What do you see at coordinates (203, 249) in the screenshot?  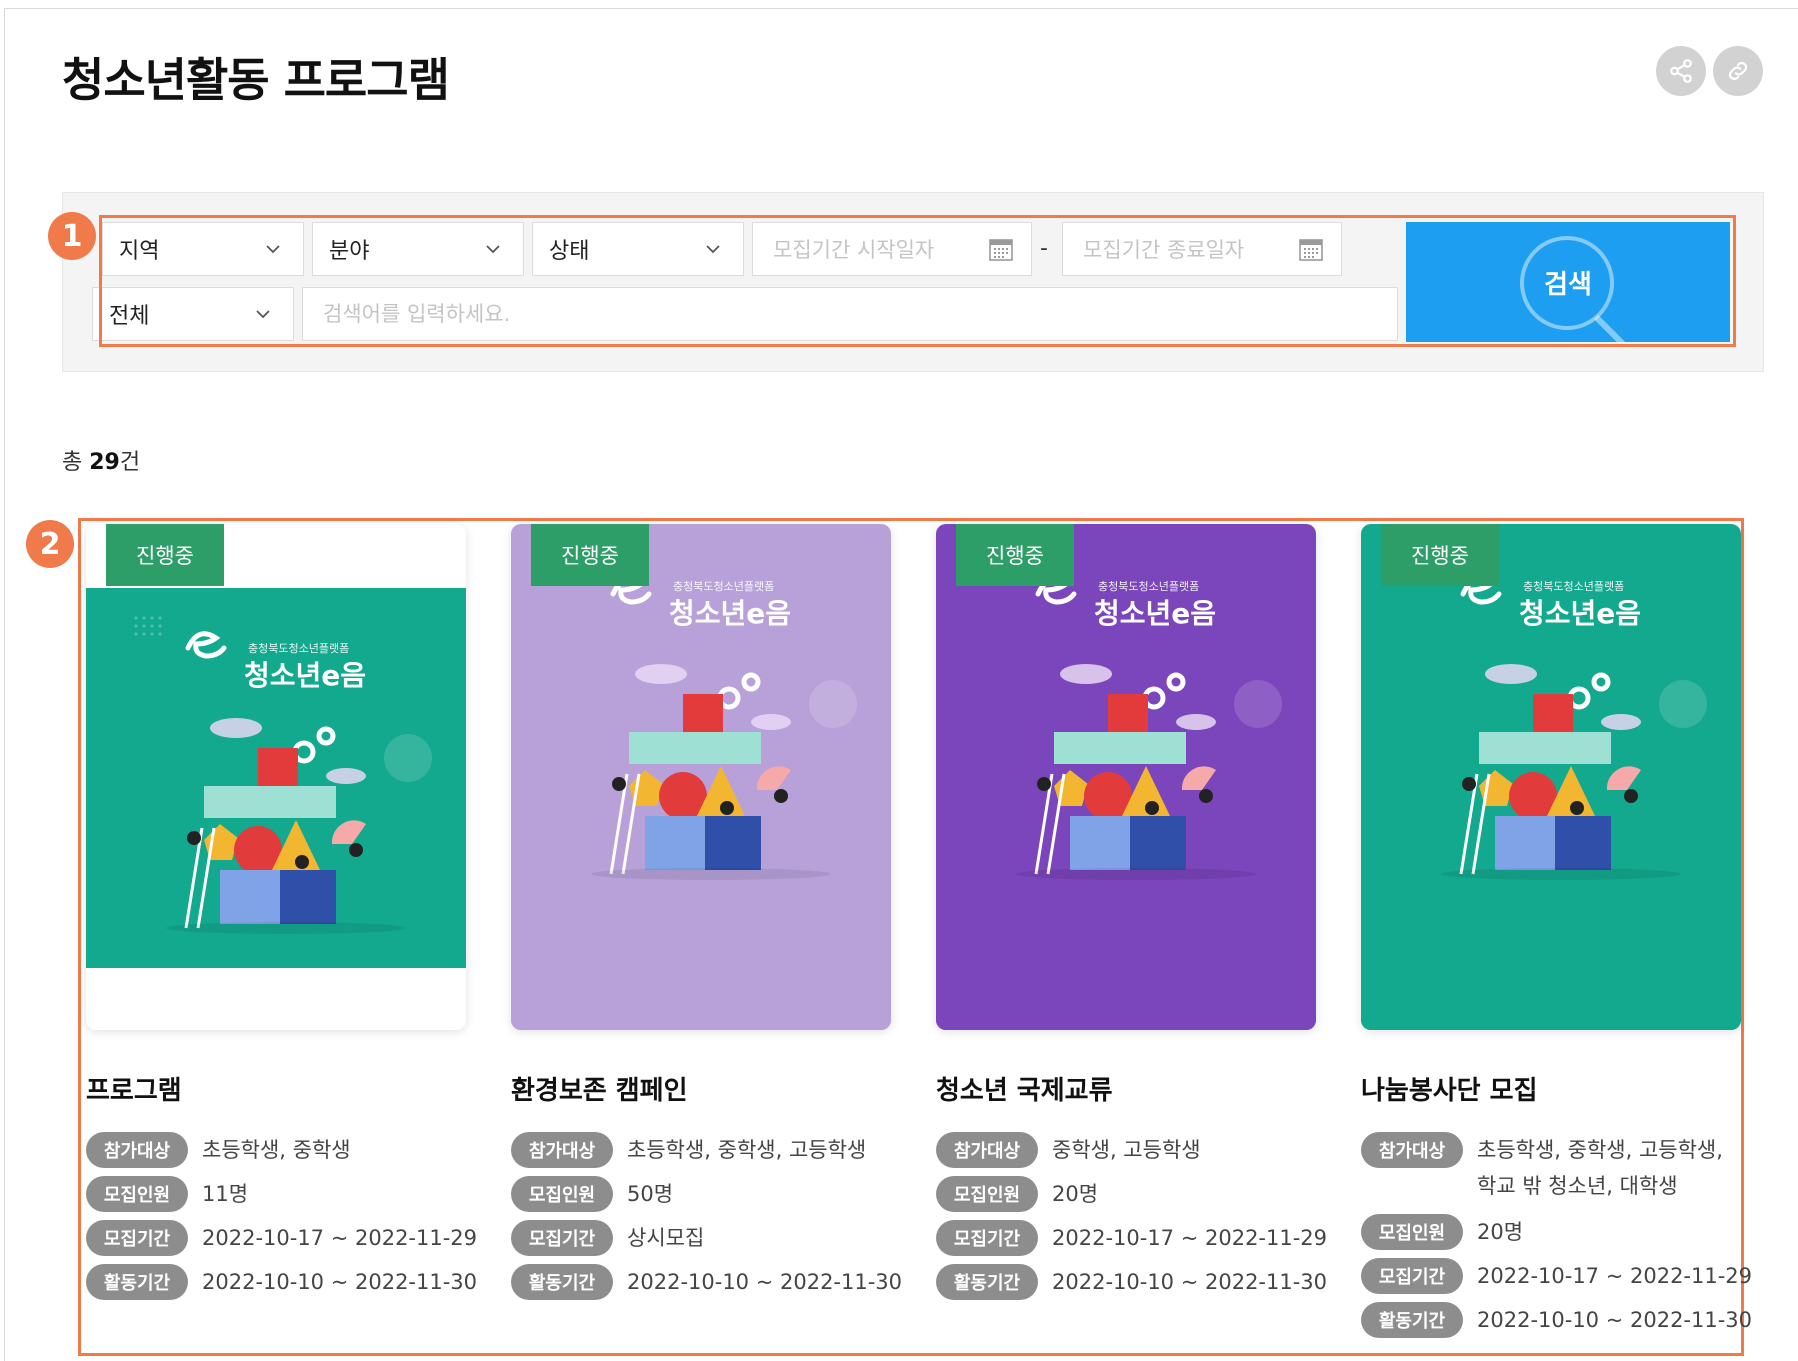 I see `region-select: 지역` at bounding box center [203, 249].